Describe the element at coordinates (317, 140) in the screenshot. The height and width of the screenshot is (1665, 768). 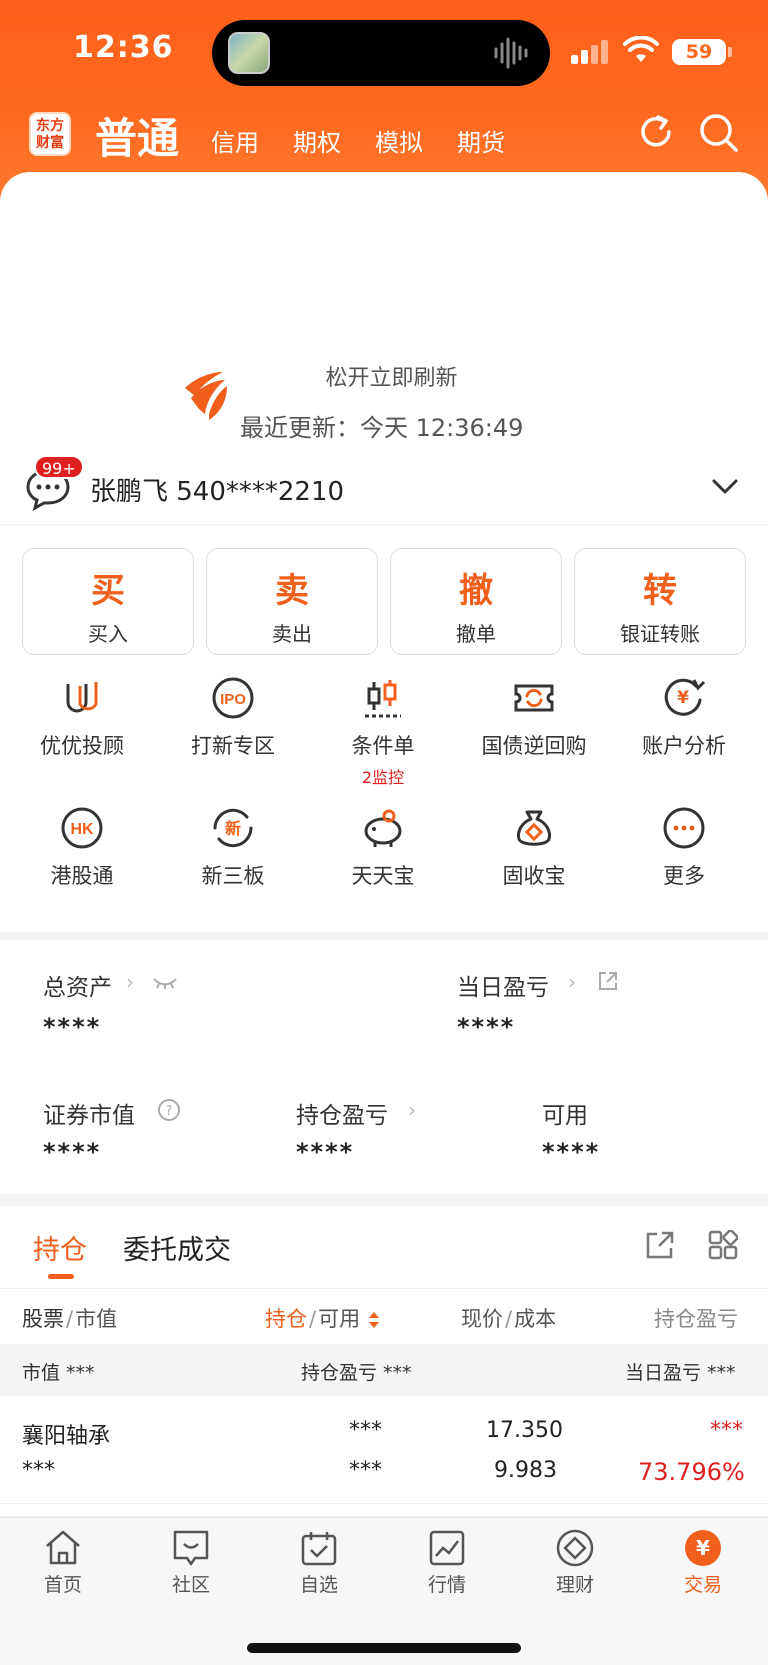
I see `tab-options: 期权` at that location.